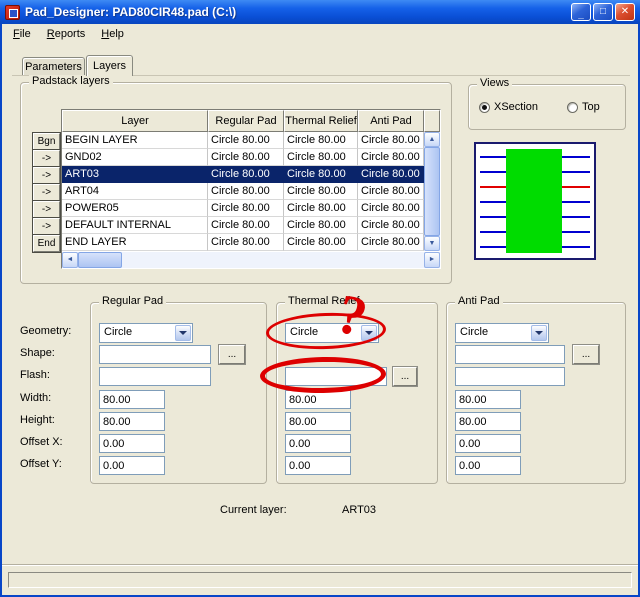  I want to click on thermal-offset-x-input, so click(318, 443).